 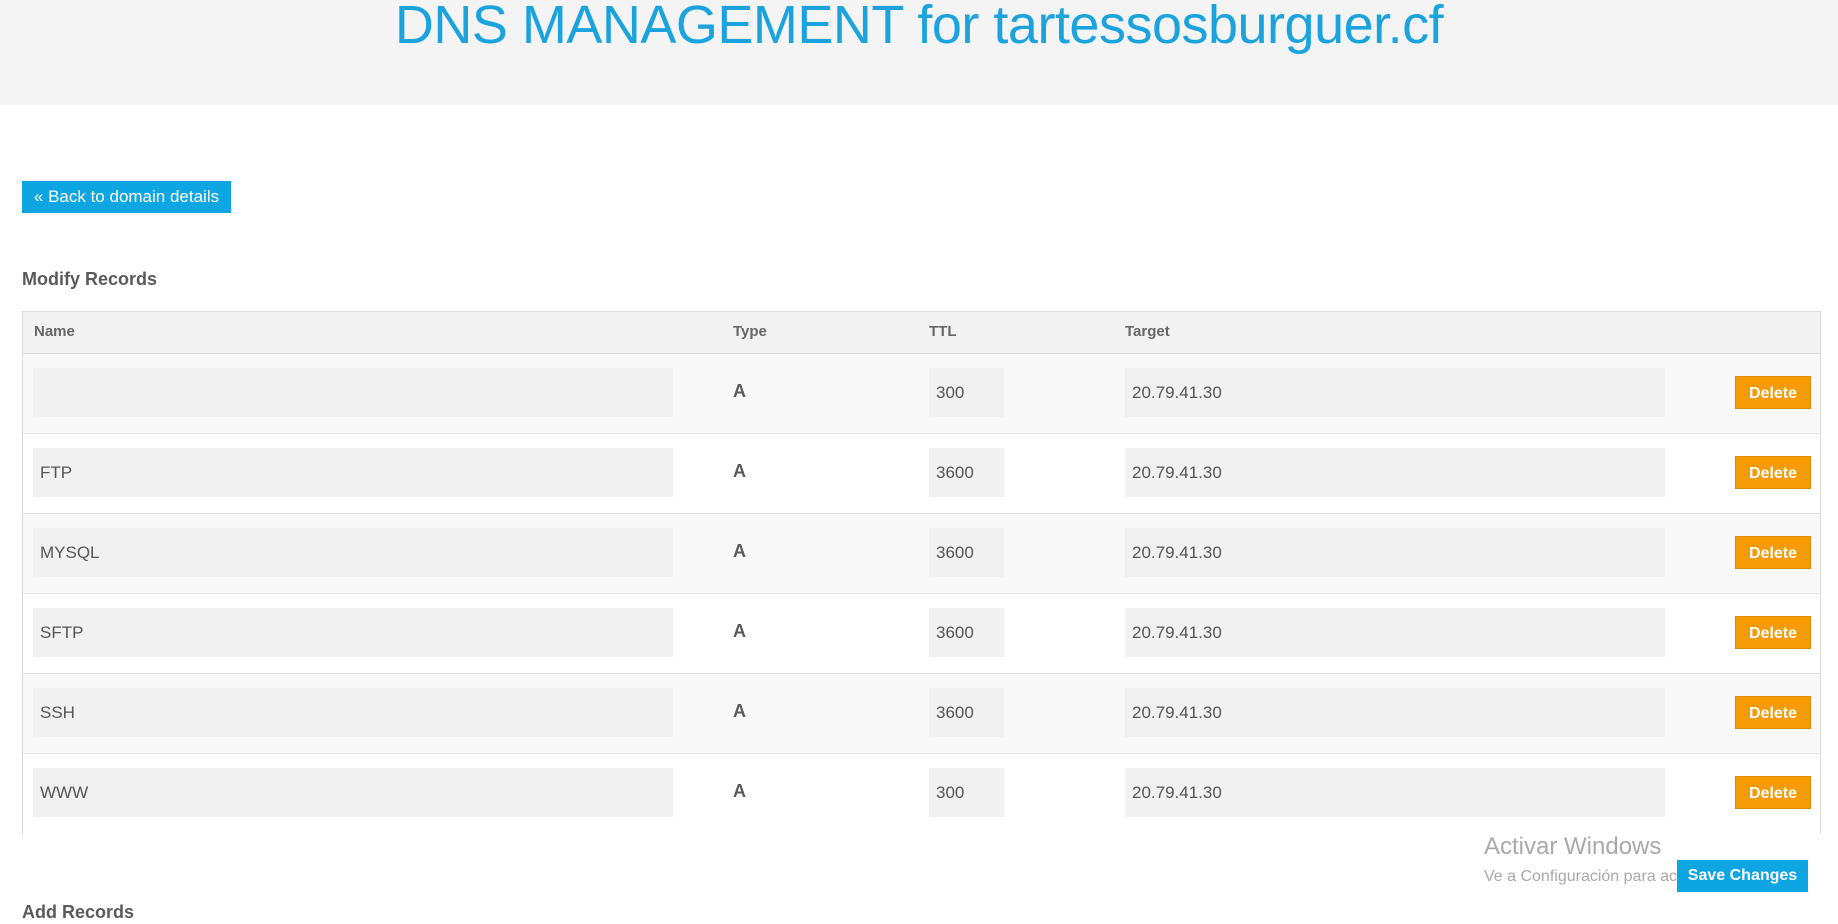 What do you see at coordinates (943, 331) in the screenshot?
I see `column-header-ttl: TTL` at bounding box center [943, 331].